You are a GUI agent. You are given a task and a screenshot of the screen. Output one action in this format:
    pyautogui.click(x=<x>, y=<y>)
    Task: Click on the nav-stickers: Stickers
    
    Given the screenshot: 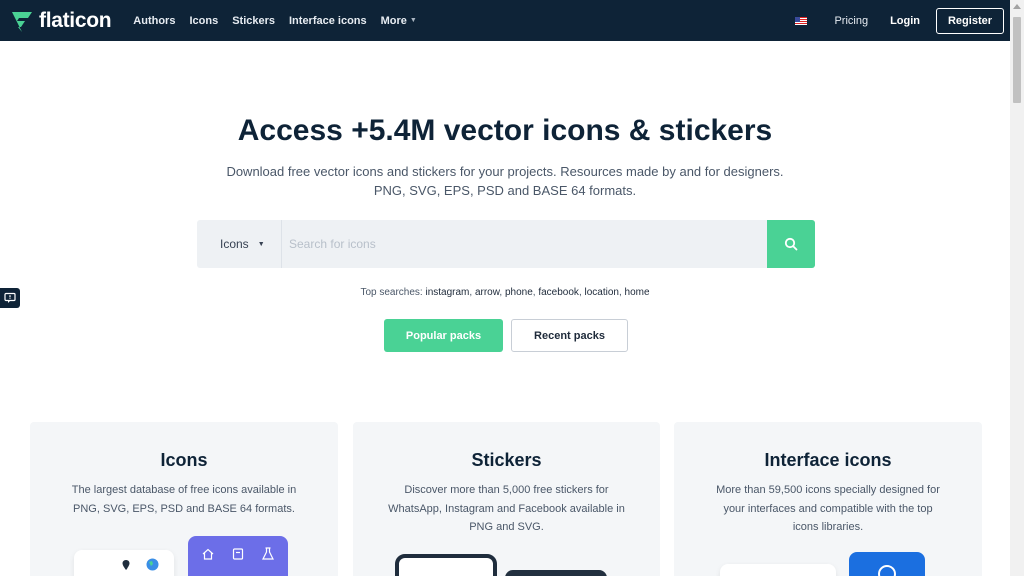 What is the action you would take?
    pyautogui.click(x=253, y=21)
    